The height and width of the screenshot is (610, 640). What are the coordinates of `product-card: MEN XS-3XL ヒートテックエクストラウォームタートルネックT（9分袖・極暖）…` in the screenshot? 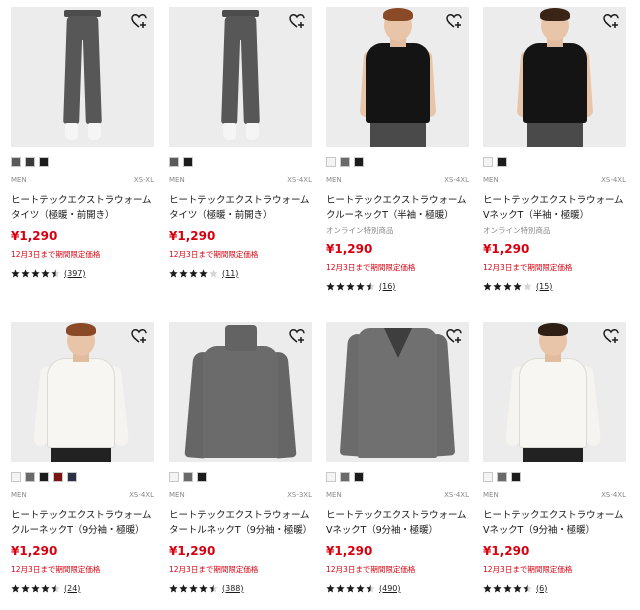 It's located at (240, 458).